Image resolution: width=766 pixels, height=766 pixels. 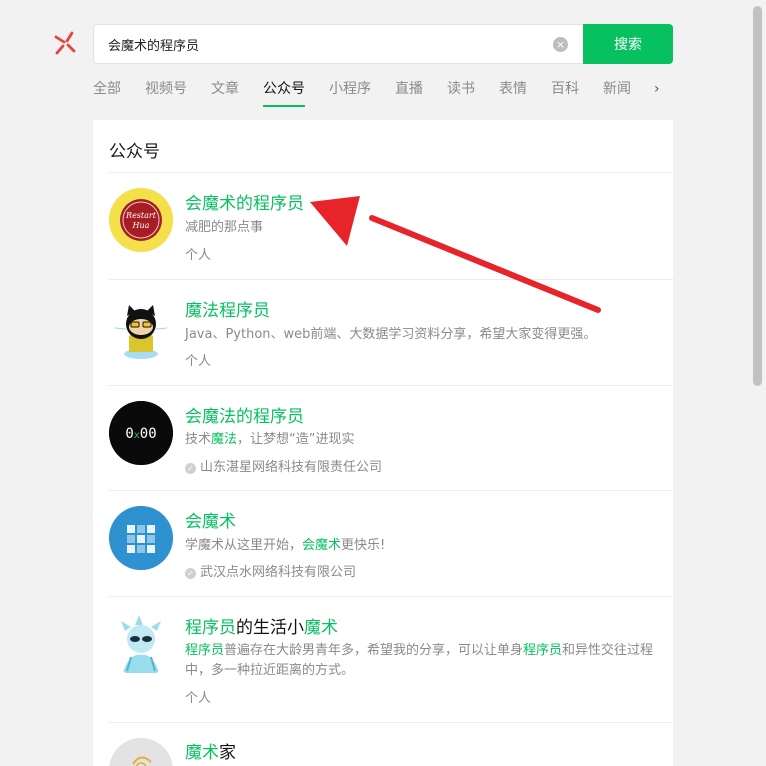 I want to click on result-description: Java、Python、web前端、大数据学习资料分享，希望大家变得更强。, so click(x=391, y=334).